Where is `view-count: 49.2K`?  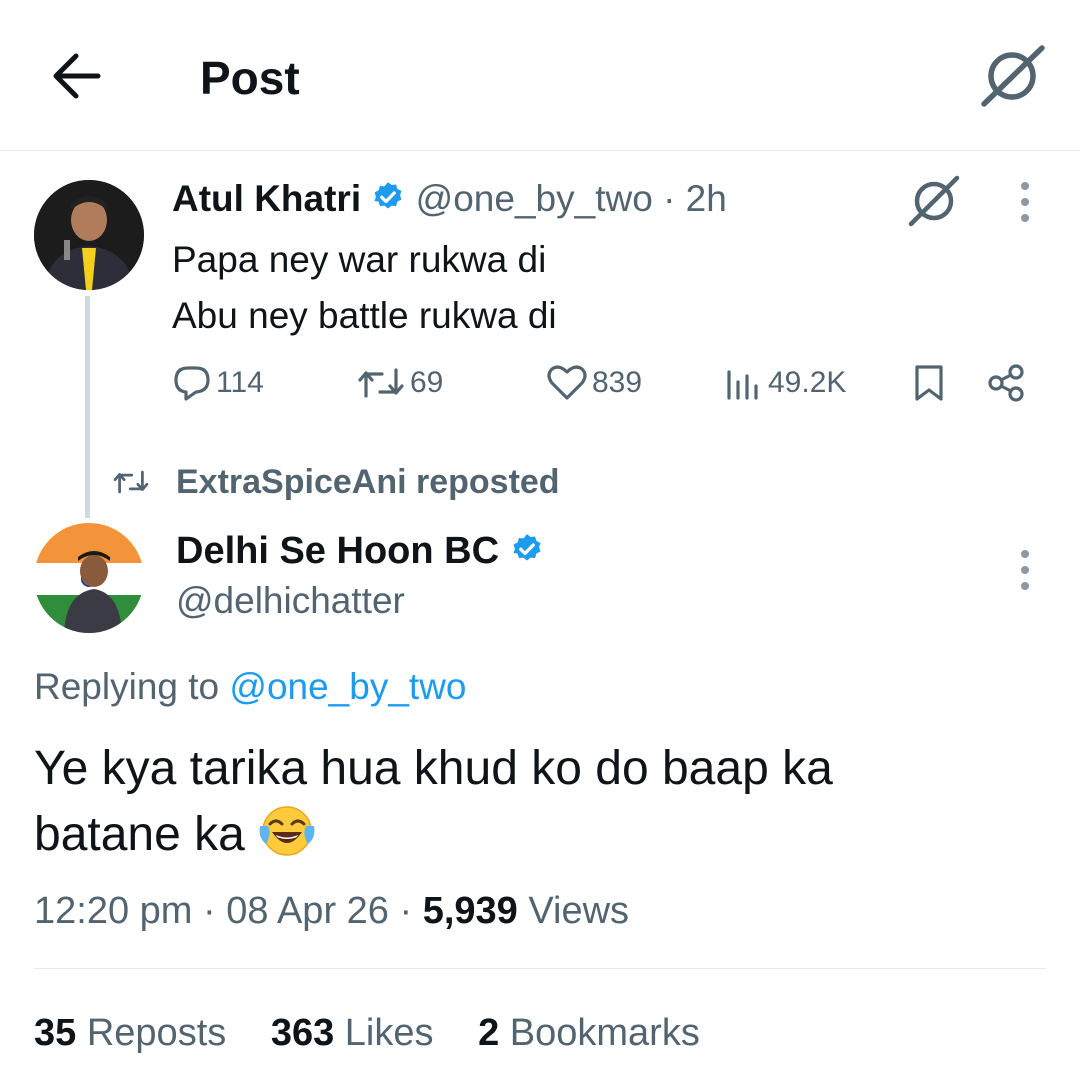
view-count: 49.2K is located at coordinates (807, 382).